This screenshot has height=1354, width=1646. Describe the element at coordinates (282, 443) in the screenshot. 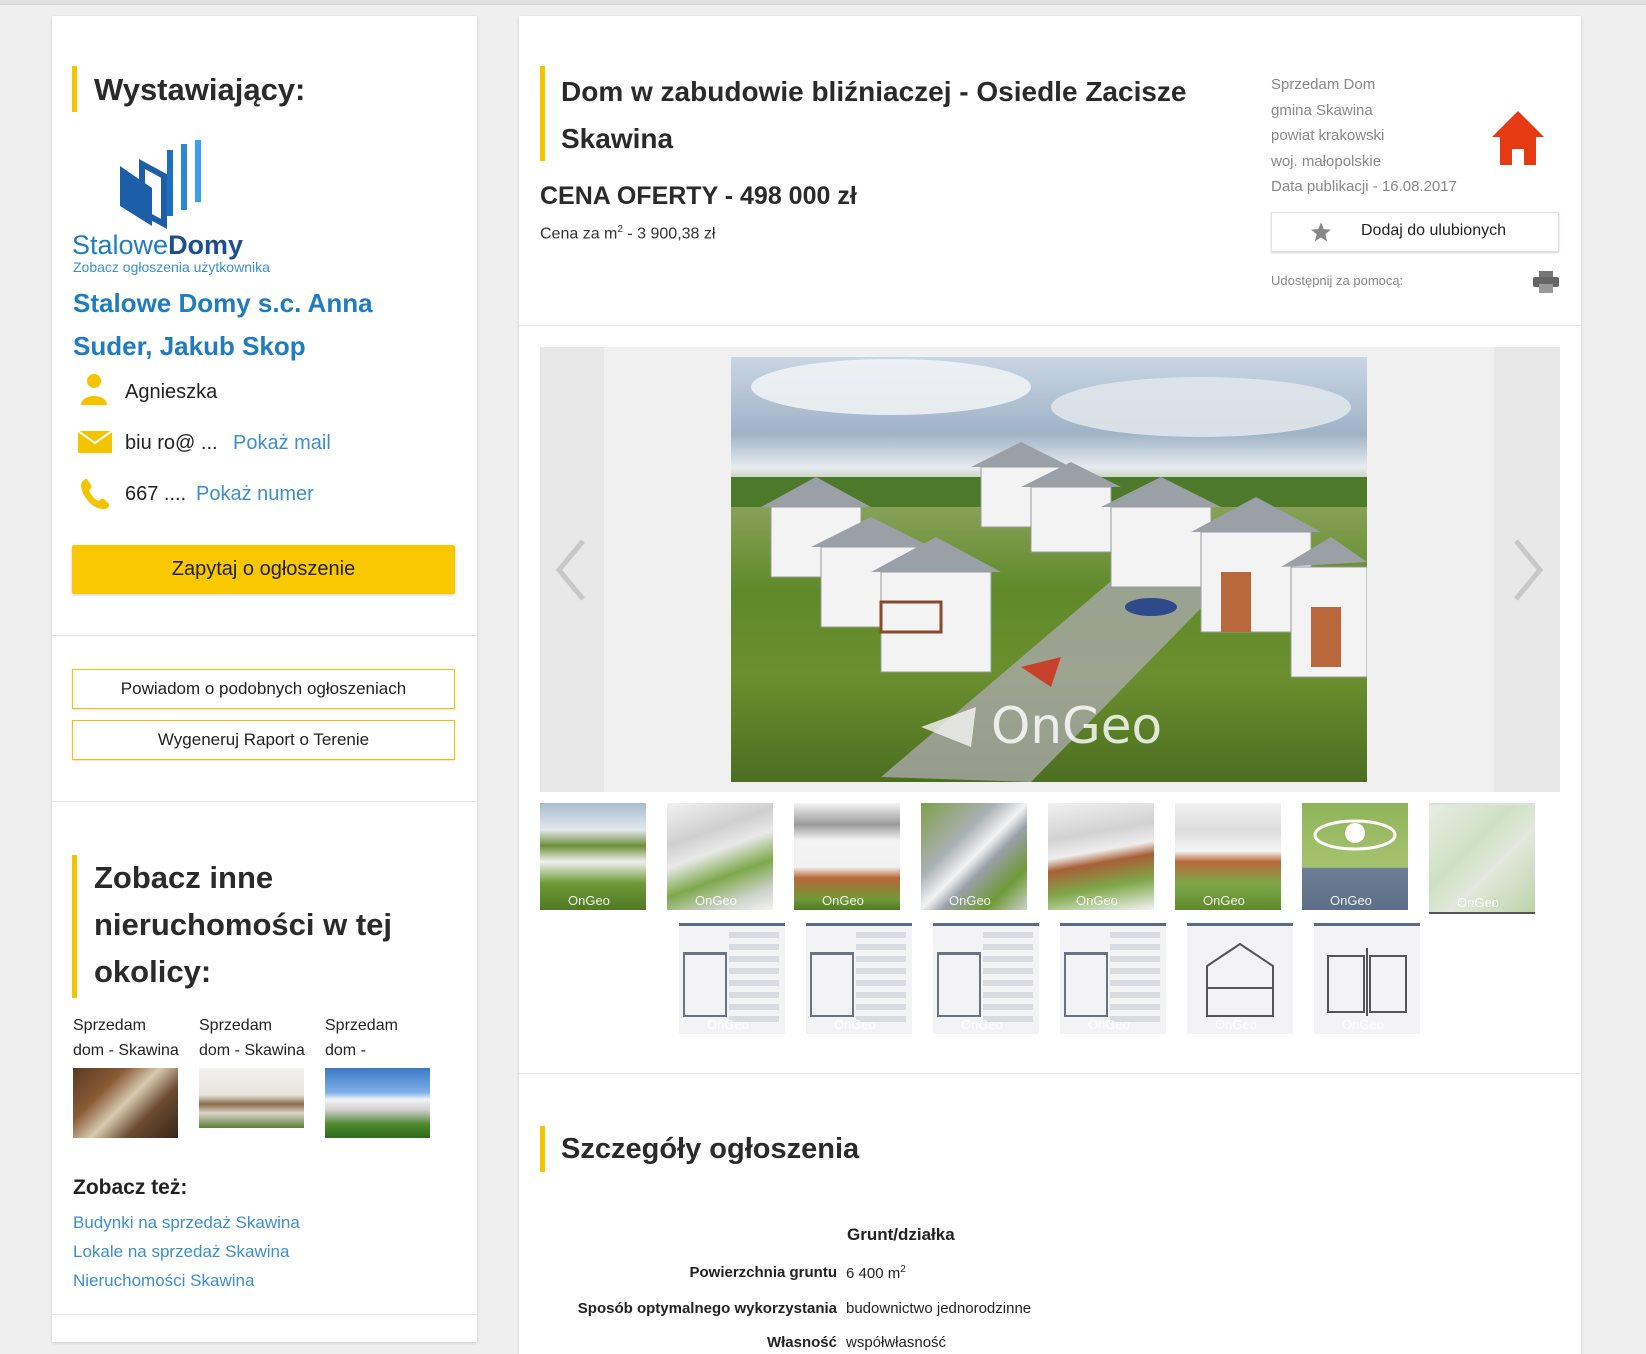

I see `show-mail-link: Pokaż mail` at that location.